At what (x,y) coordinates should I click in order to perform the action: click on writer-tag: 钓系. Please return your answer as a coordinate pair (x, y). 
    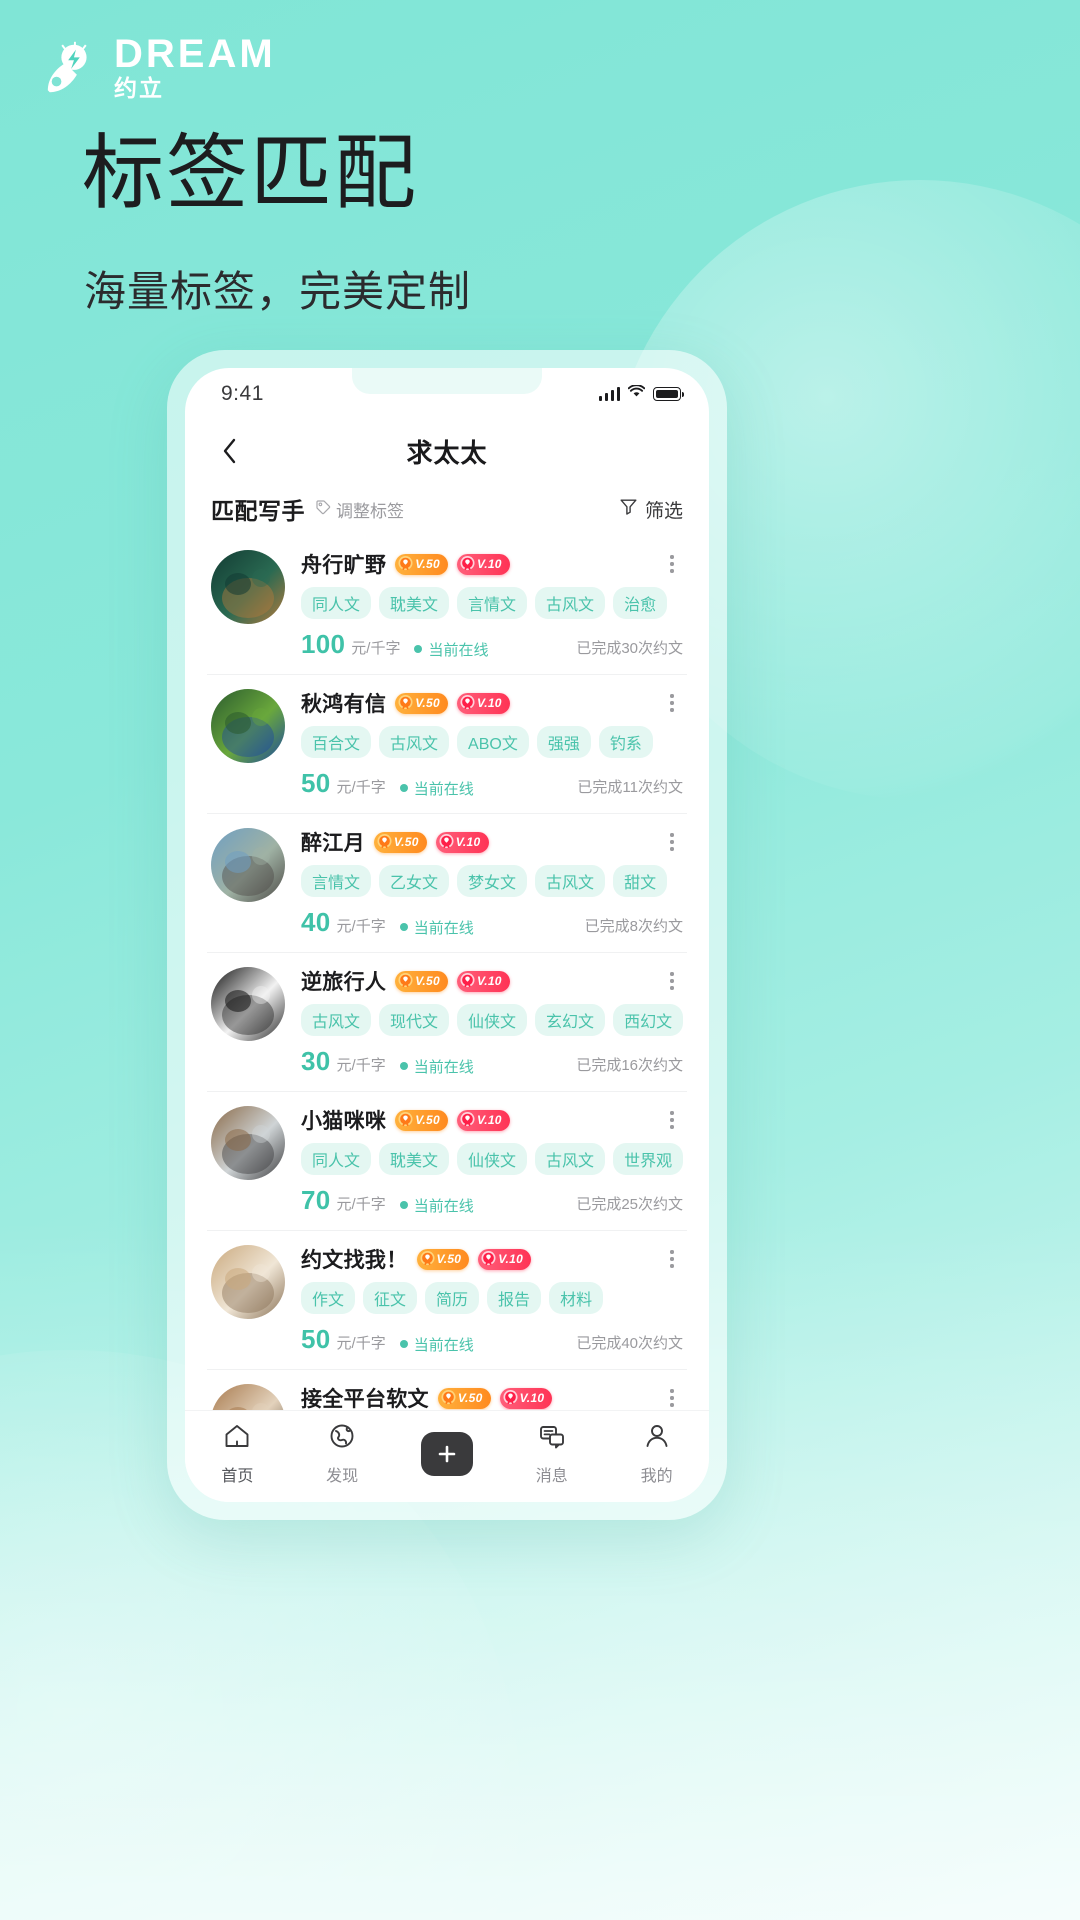
    Looking at the image, I should click on (625, 742).